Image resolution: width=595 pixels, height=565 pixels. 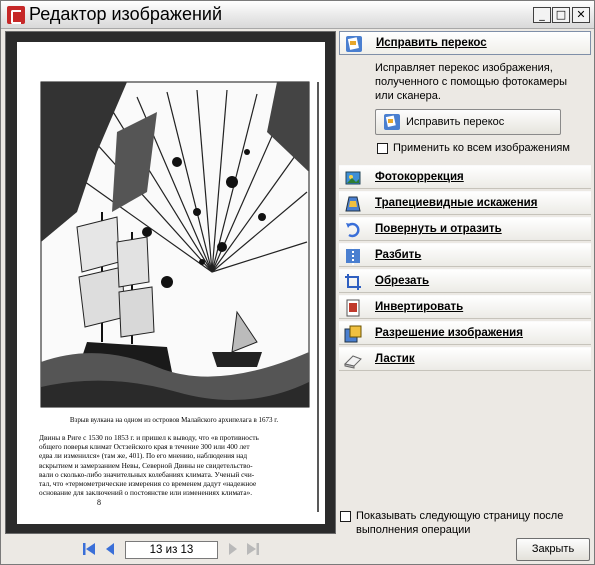 What do you see at coordinates (353, 230) in the screenshot?
I see `rotate-flip-icon` at bounding box center [353, 230].